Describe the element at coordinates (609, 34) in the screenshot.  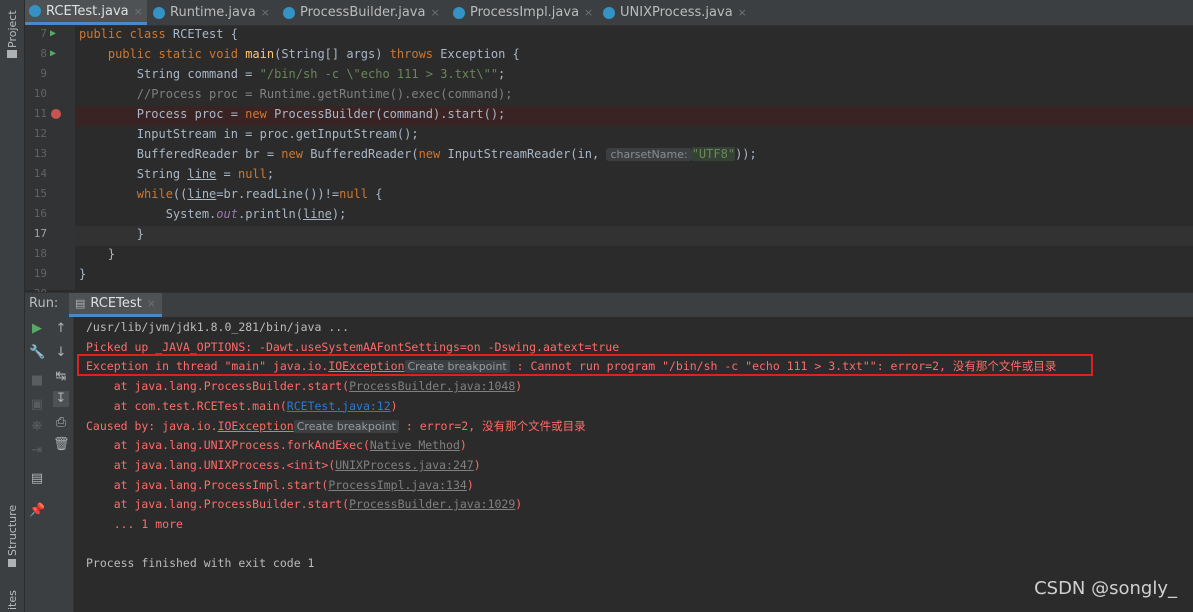
I see `code-line: 7 ▶ public class RCETest {` at that location.